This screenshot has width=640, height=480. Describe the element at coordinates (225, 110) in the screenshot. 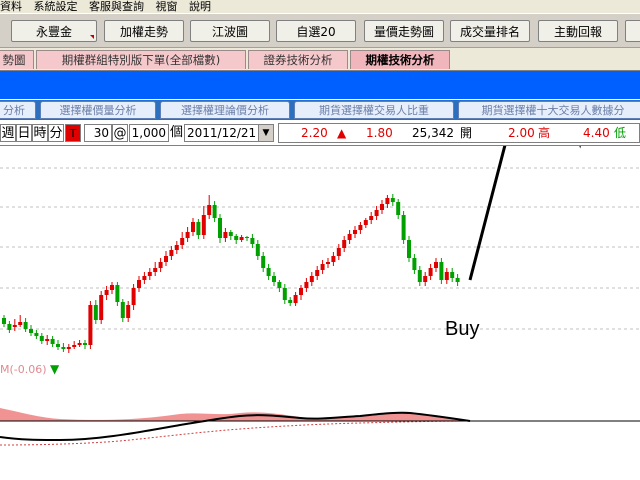

I see `subtab-option-theoretical: 選擇權理論價分析` at that location.